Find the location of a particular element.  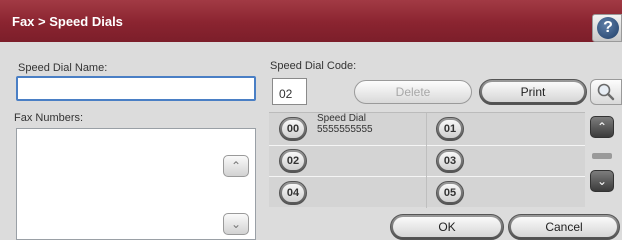

page-title: Fax > Speed Dials is located at coordinates (67, 21).